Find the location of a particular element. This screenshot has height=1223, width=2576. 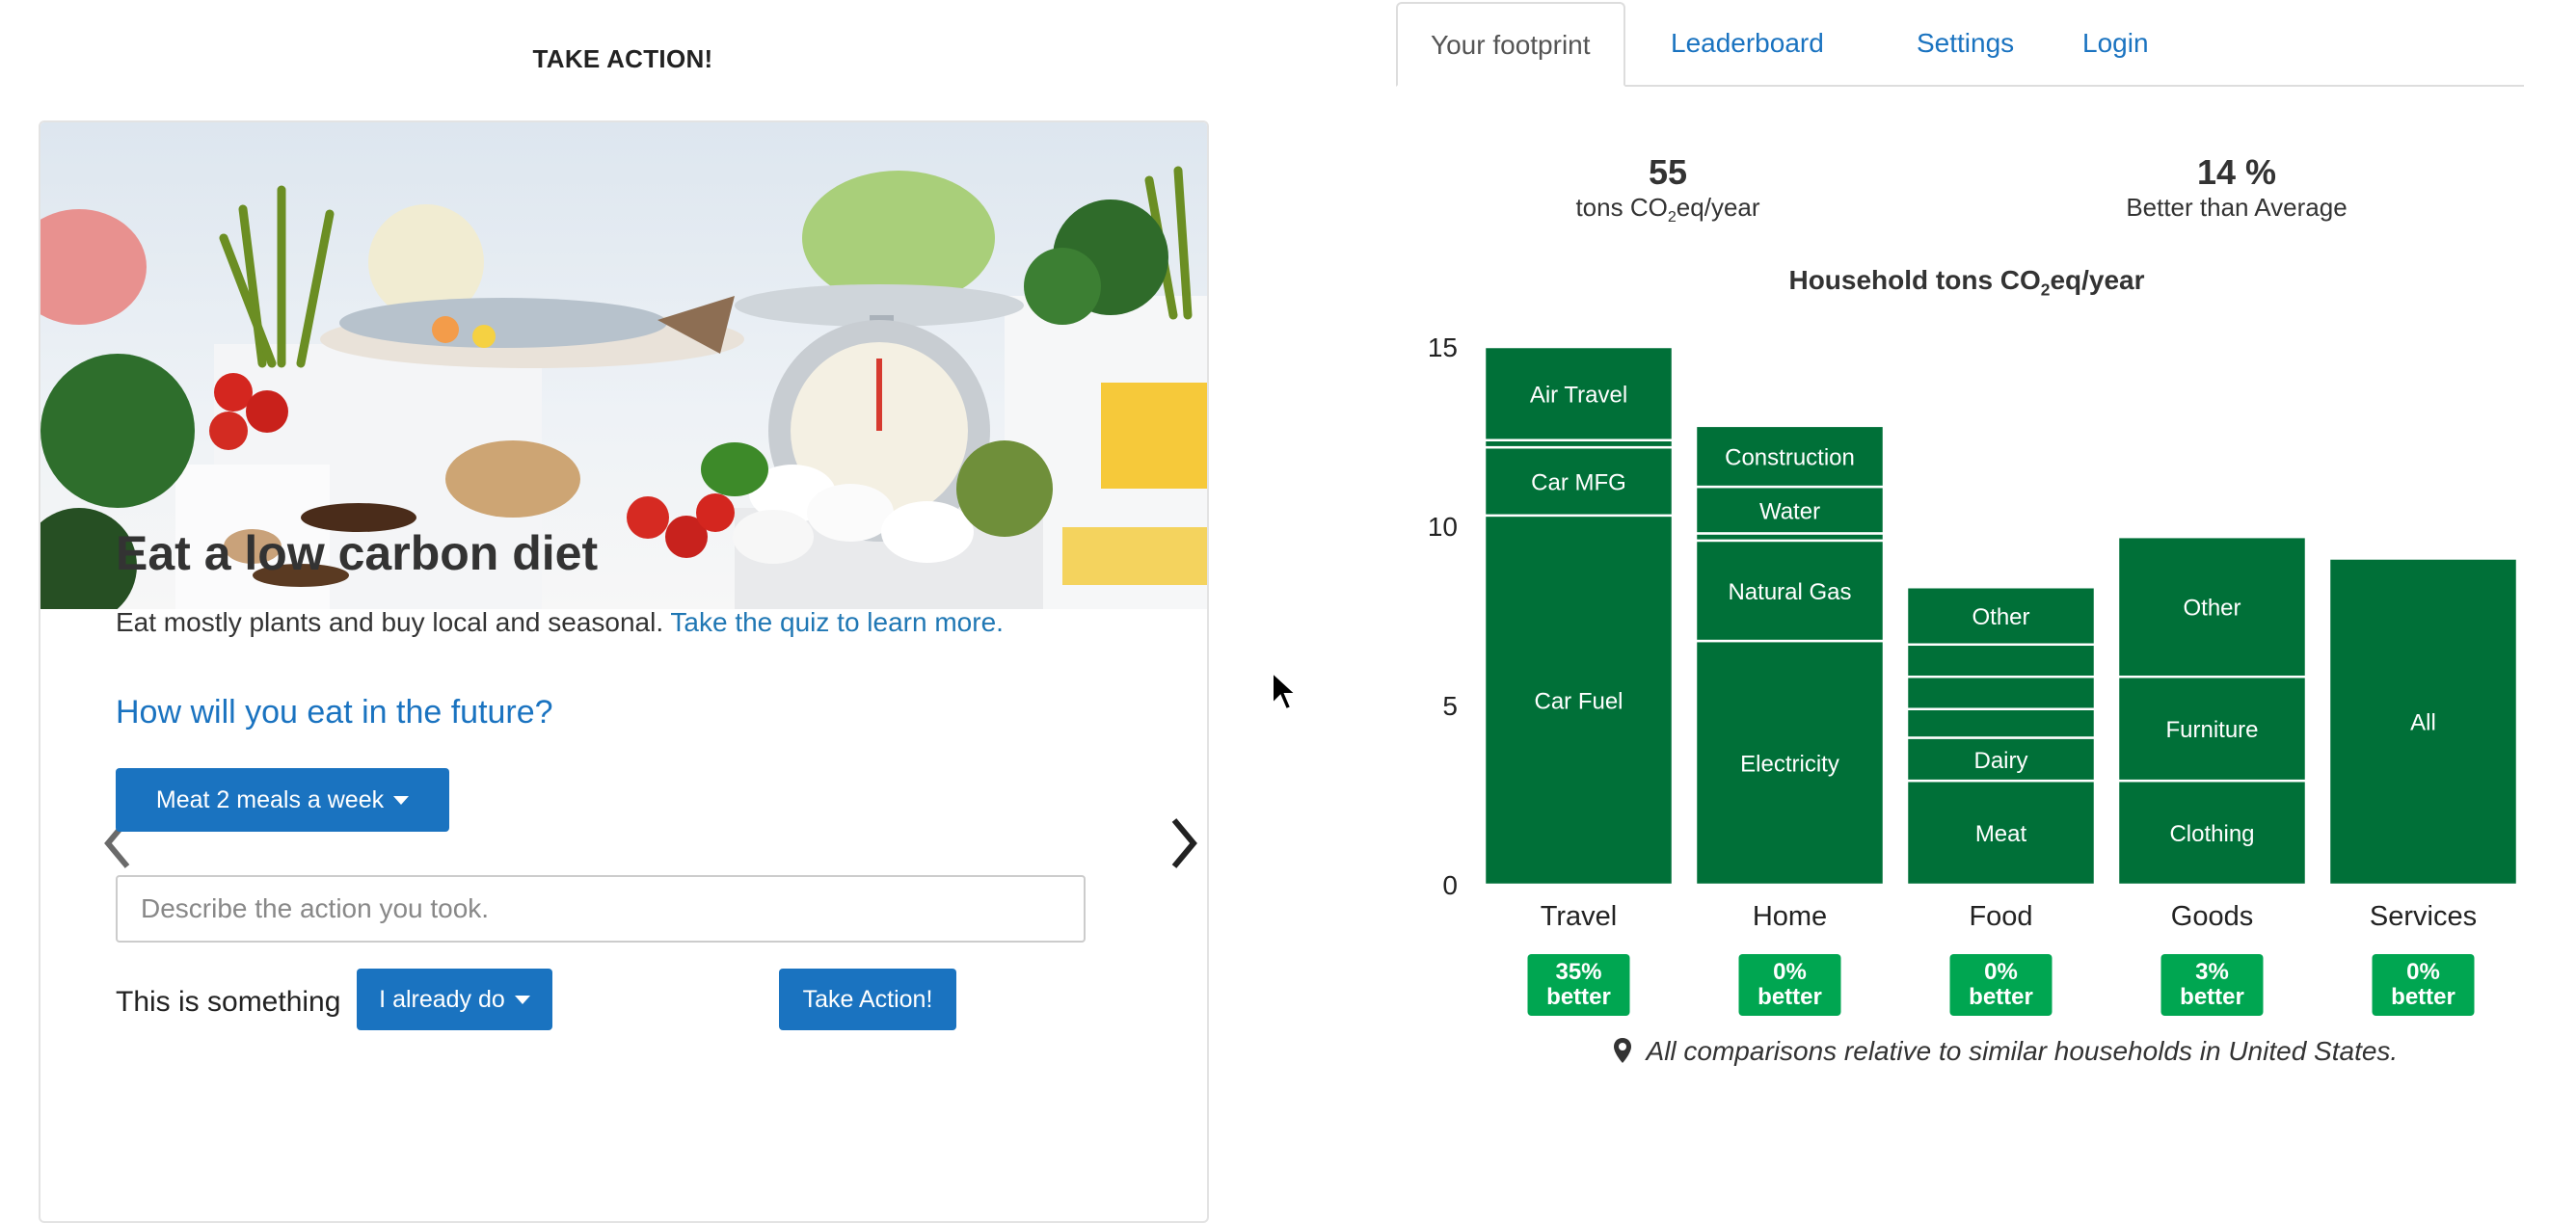

segment-label: Construction is located at coordinates (1790, 457).